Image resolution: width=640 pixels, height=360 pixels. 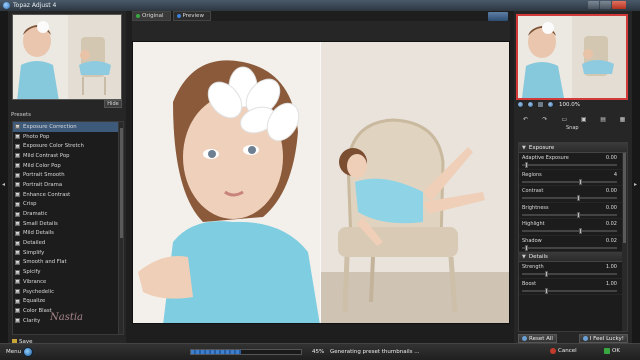 What do you see at coordinates (68, 301) in the screenshot?
I see `preset-item: Equalize` at bounding box center [68, 301].